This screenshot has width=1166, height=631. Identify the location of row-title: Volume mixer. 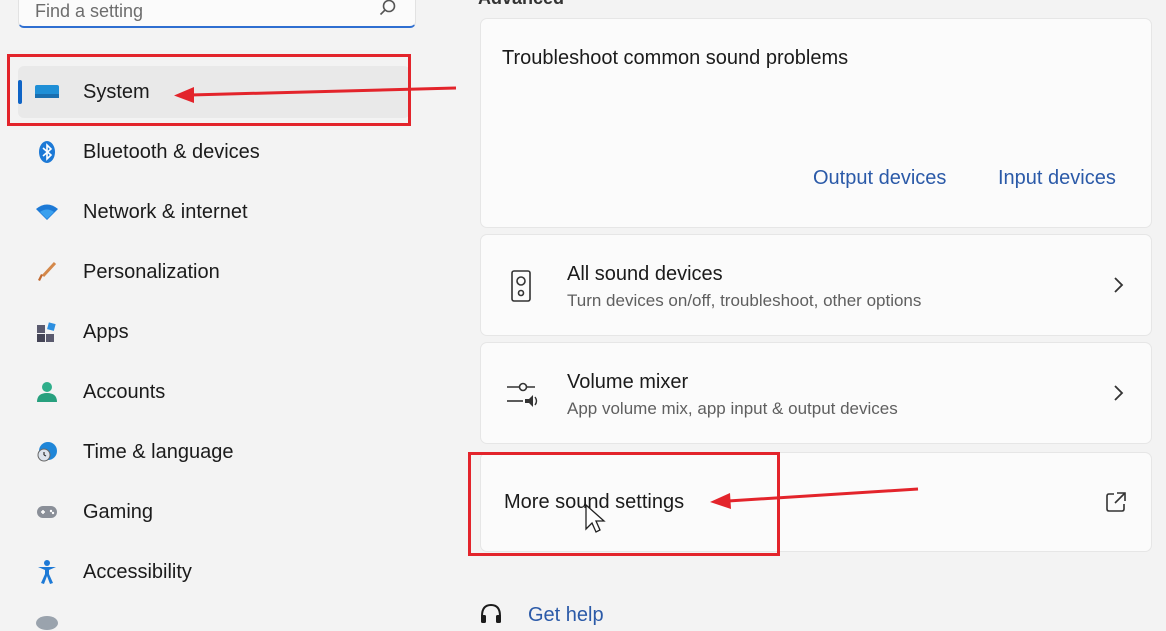
(628, 382).